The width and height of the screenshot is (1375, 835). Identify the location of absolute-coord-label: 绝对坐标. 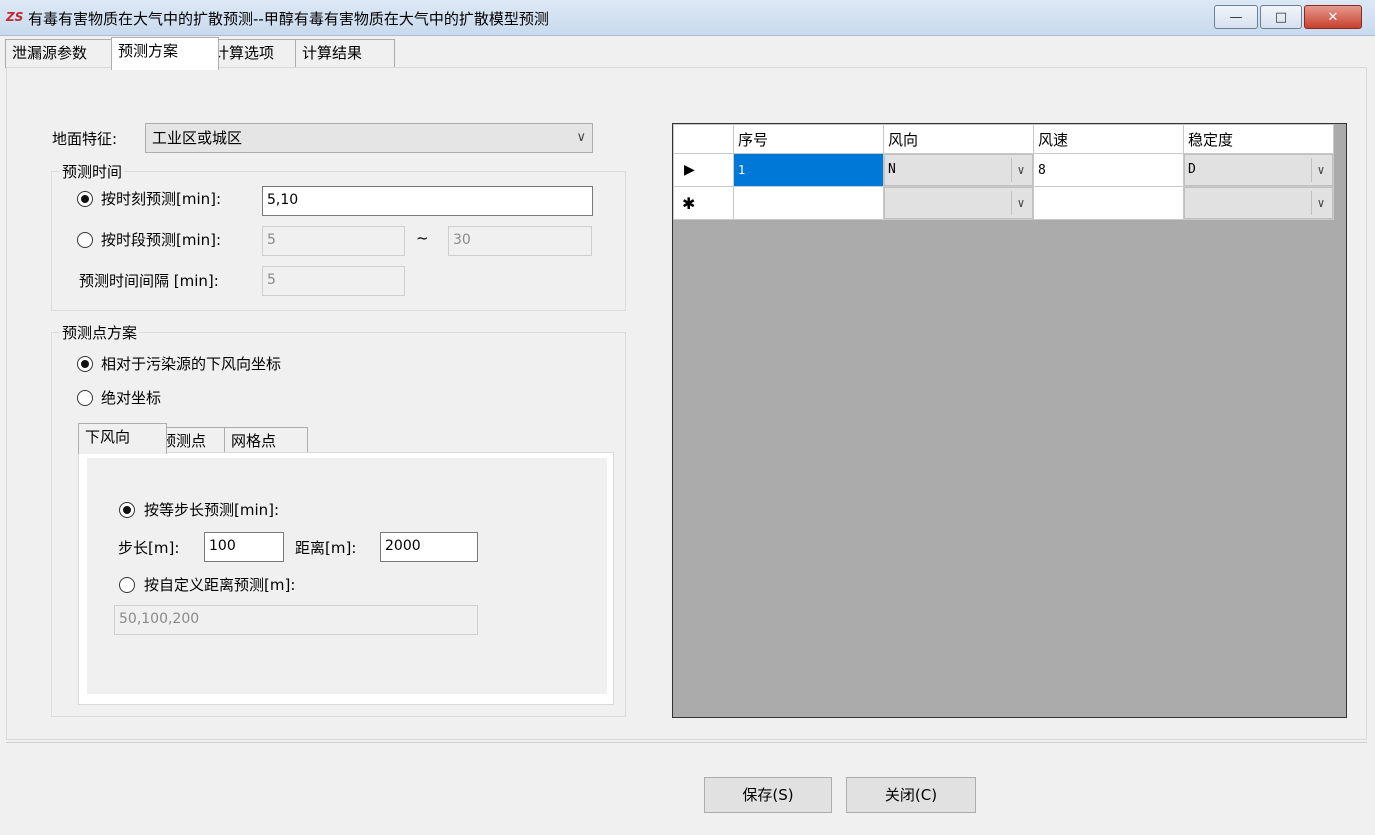
(131, 398).